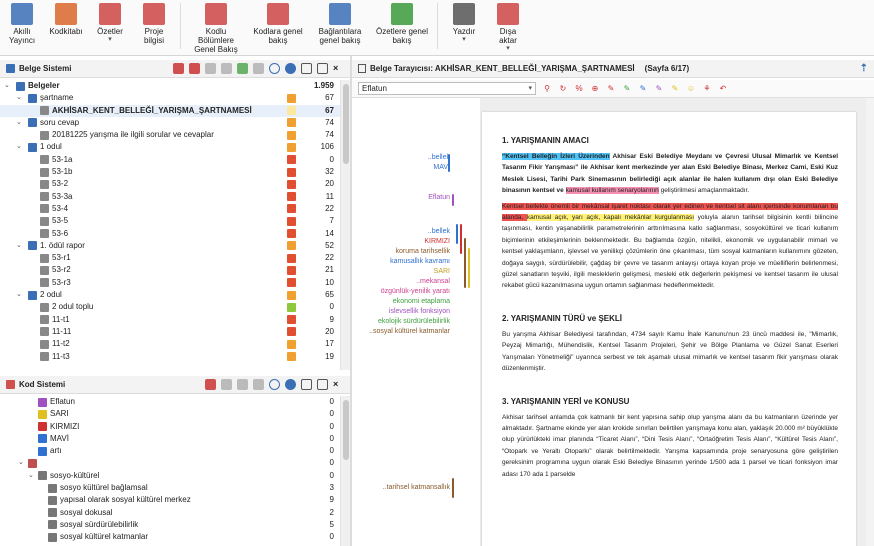 This screenshot has width=874, height=546. Describe the element at coordinates (439, 197) in the screenshot. I see `margin-code-label: Eflatun` at that location.